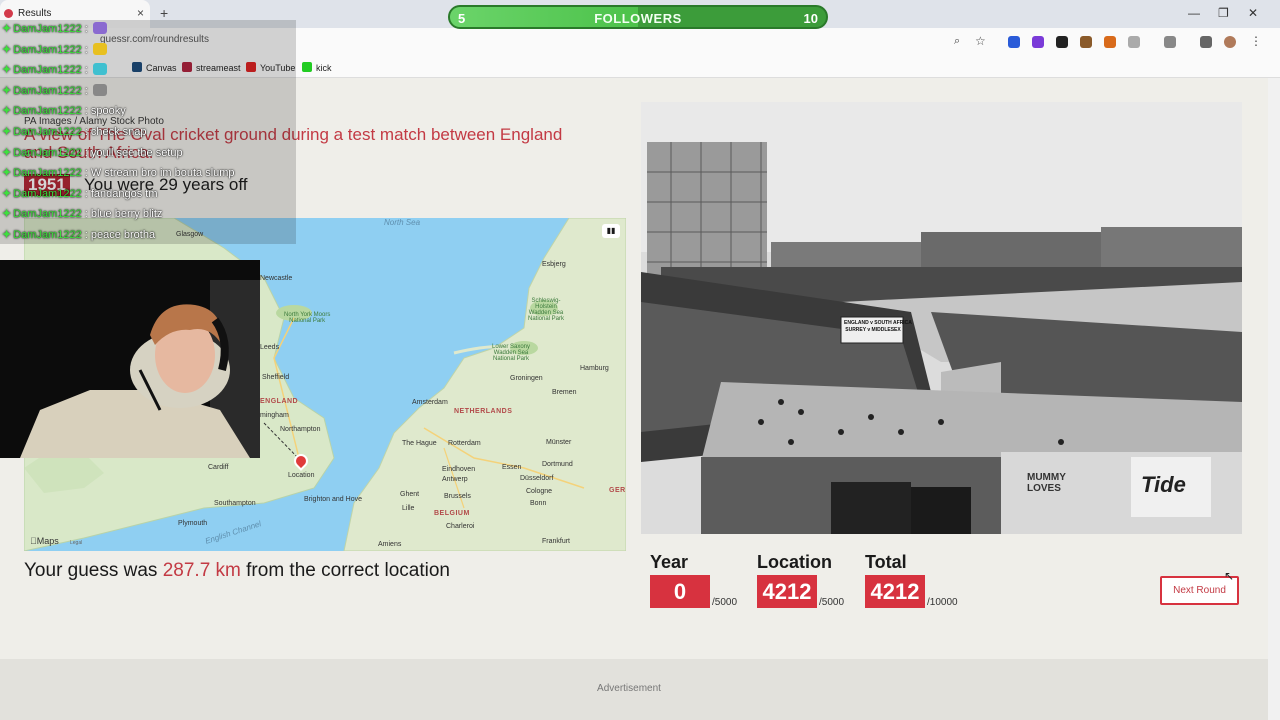  Describe the element at coordinates (148, 132) in the screenshot. I see `stream-chat-overlay: ✦ DamJam1222 : ✦ DamJam1222` at that location.